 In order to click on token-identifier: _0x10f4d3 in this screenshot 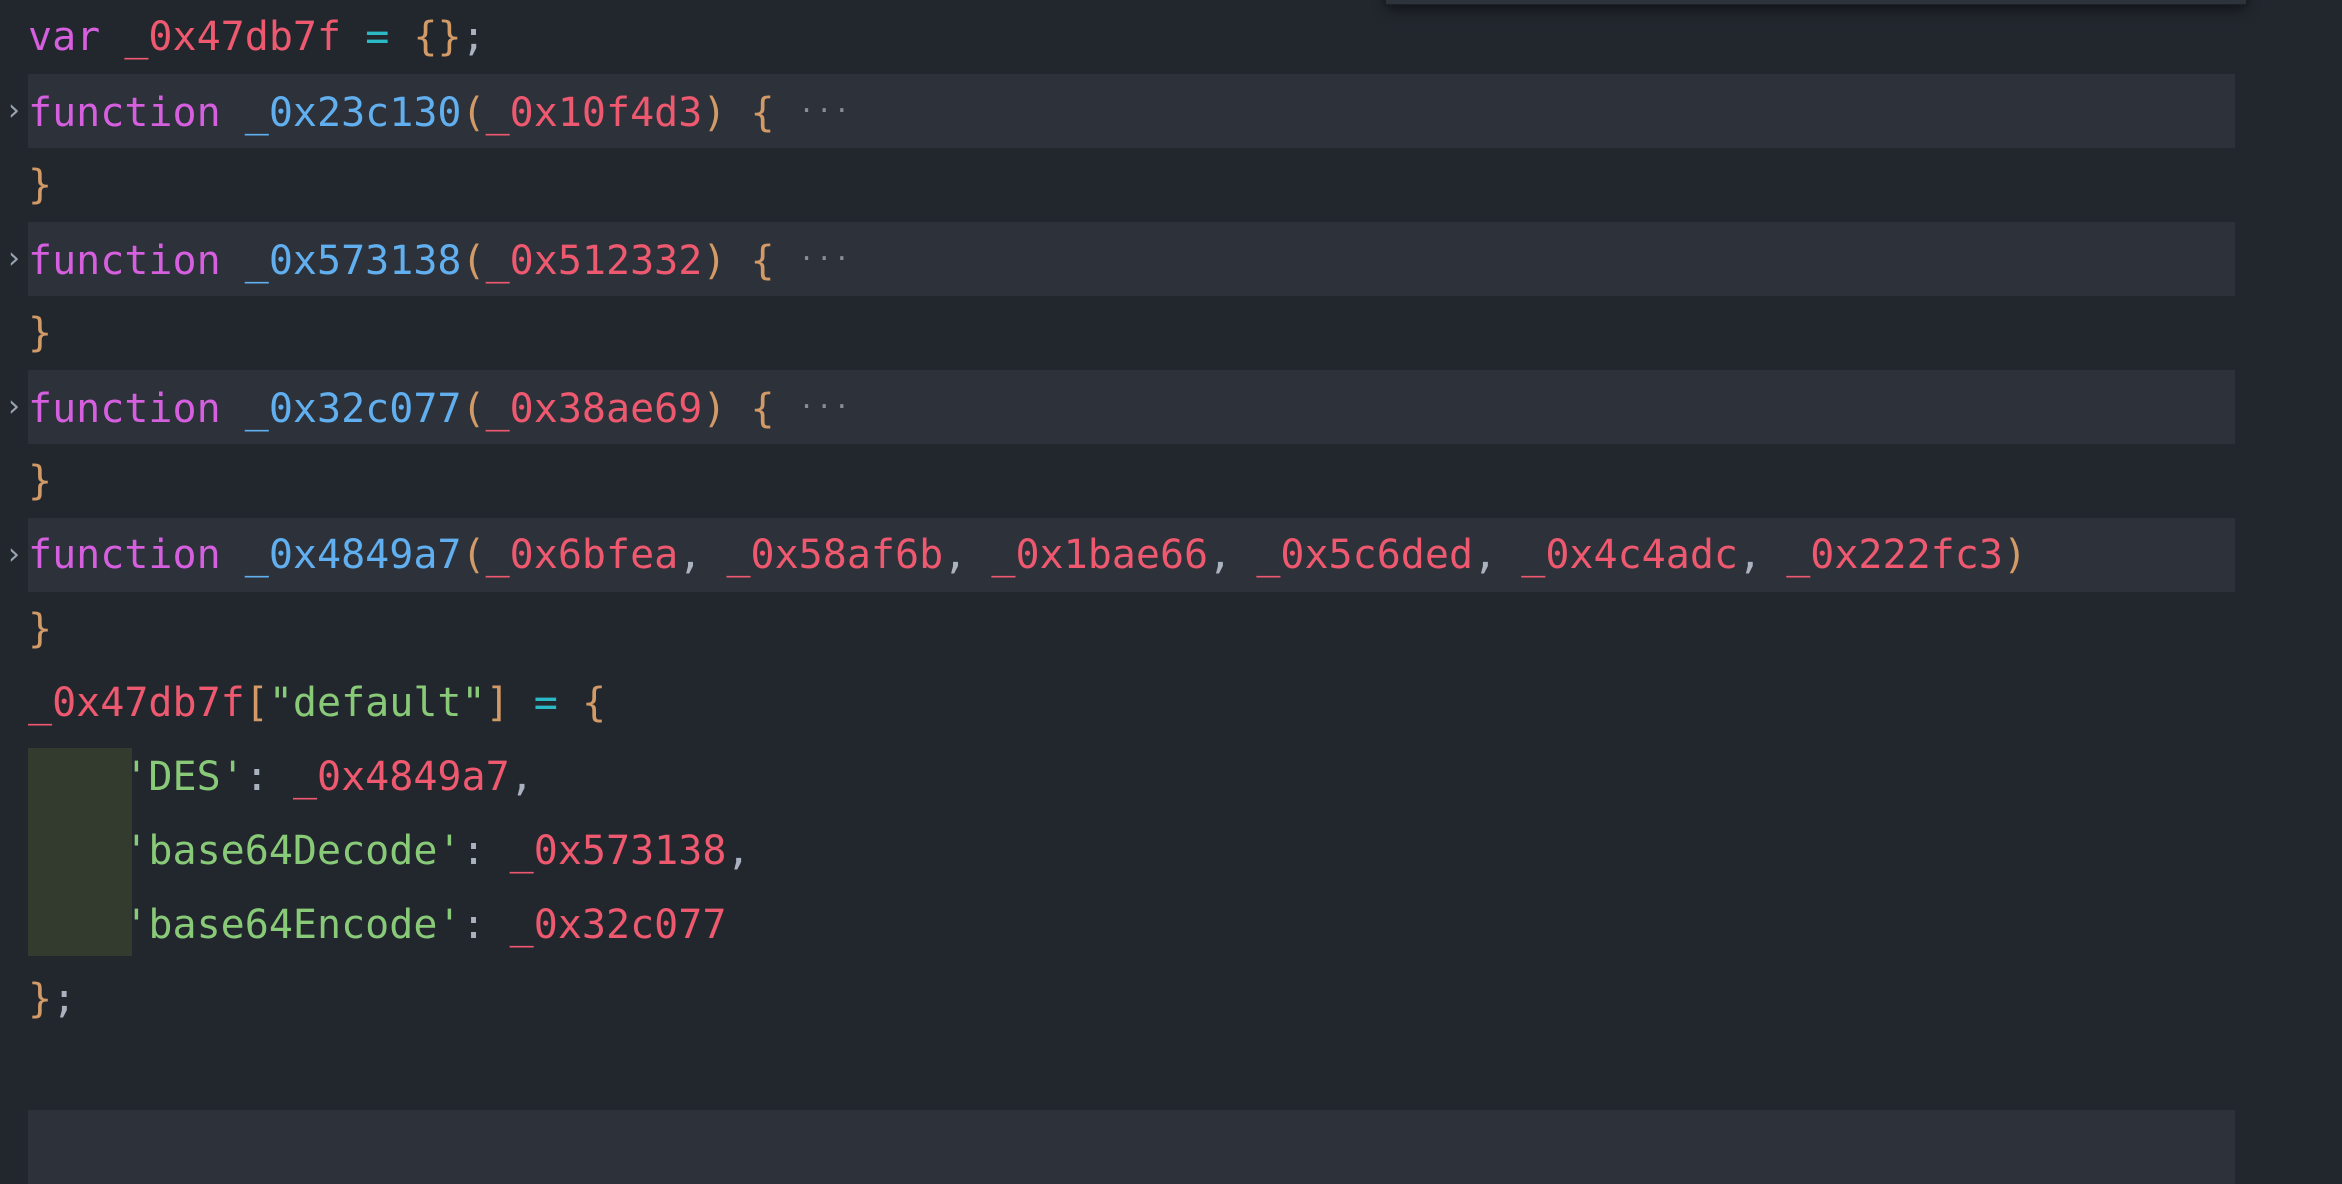, I will do `click(594, 112)`.